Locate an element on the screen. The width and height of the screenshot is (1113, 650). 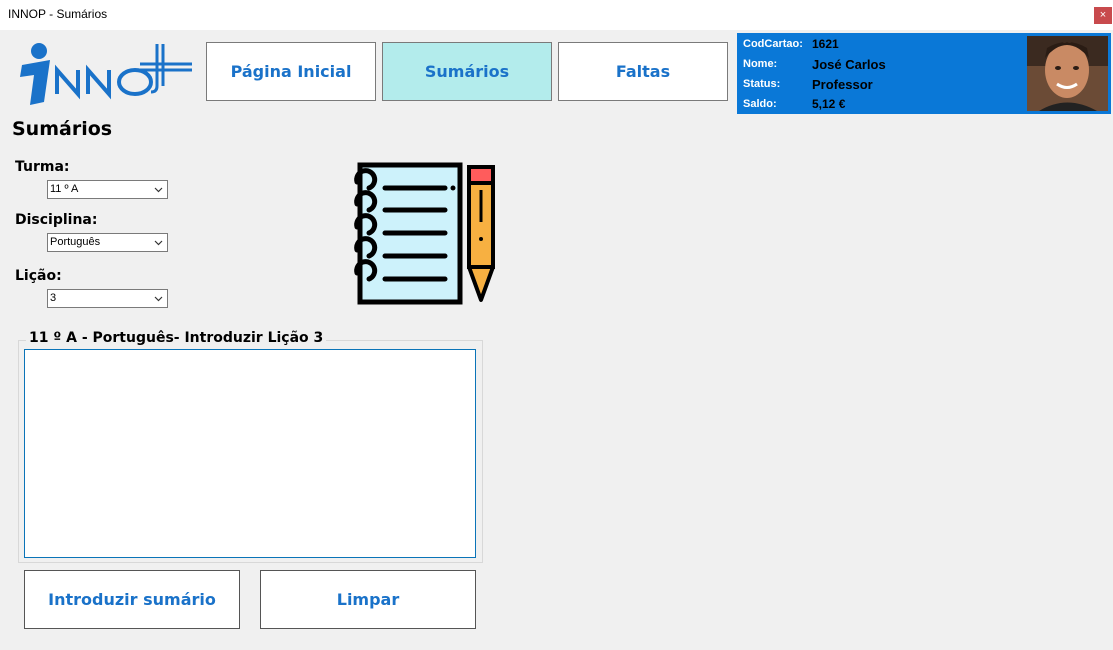
nav-summaries-button: Sumários is located at coordinates (467, 71).